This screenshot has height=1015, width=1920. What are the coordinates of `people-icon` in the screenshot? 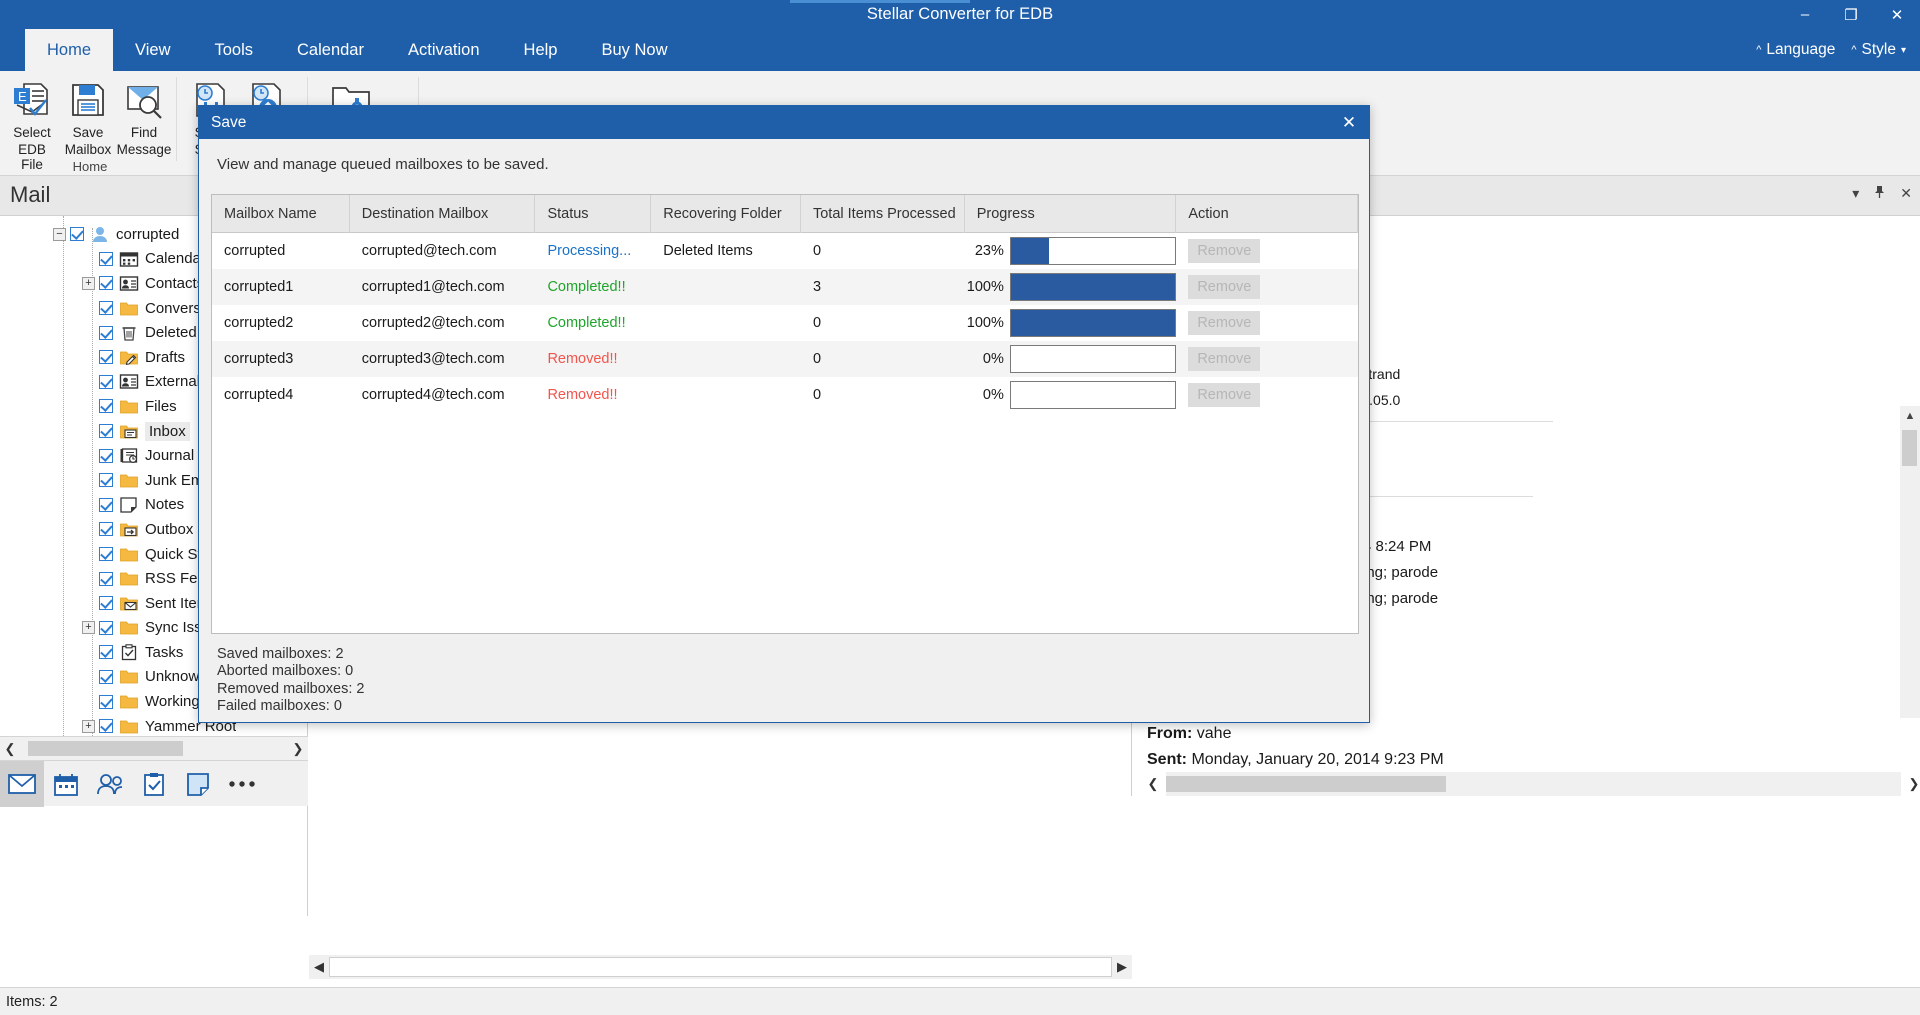 It's located at (110, 784).